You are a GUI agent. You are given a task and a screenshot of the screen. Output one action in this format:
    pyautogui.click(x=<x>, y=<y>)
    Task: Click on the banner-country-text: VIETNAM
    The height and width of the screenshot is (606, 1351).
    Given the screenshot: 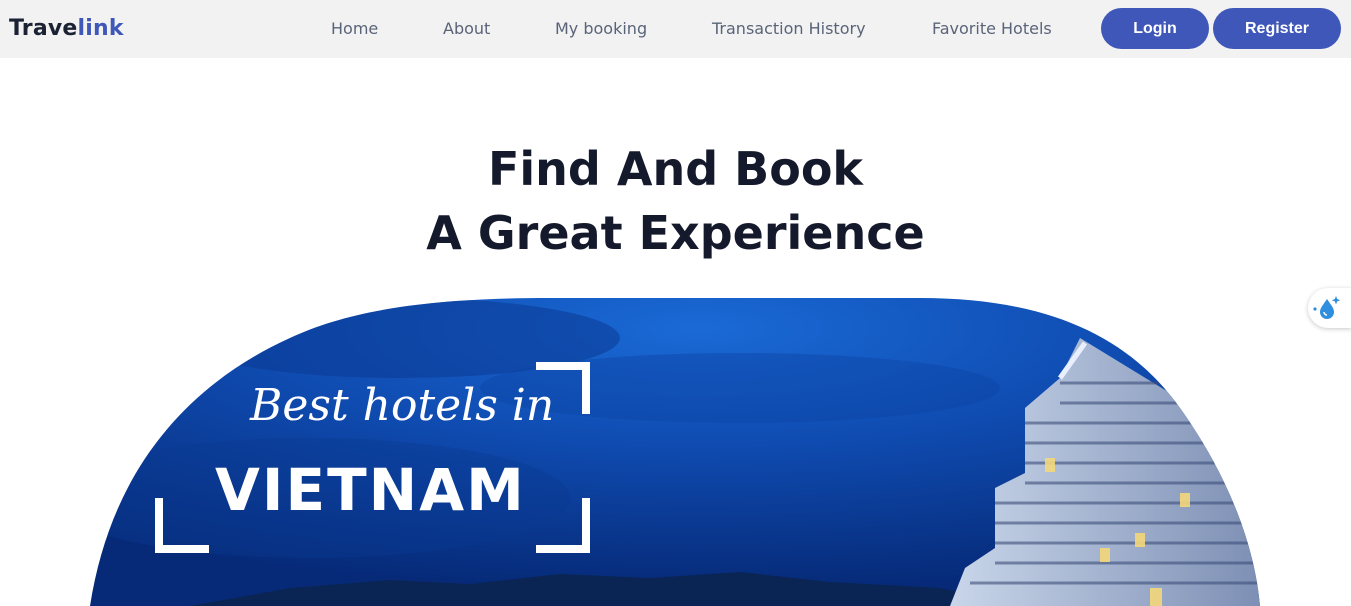 What is the action you would take?
    pyautogui.click(x=370, y=490)
    